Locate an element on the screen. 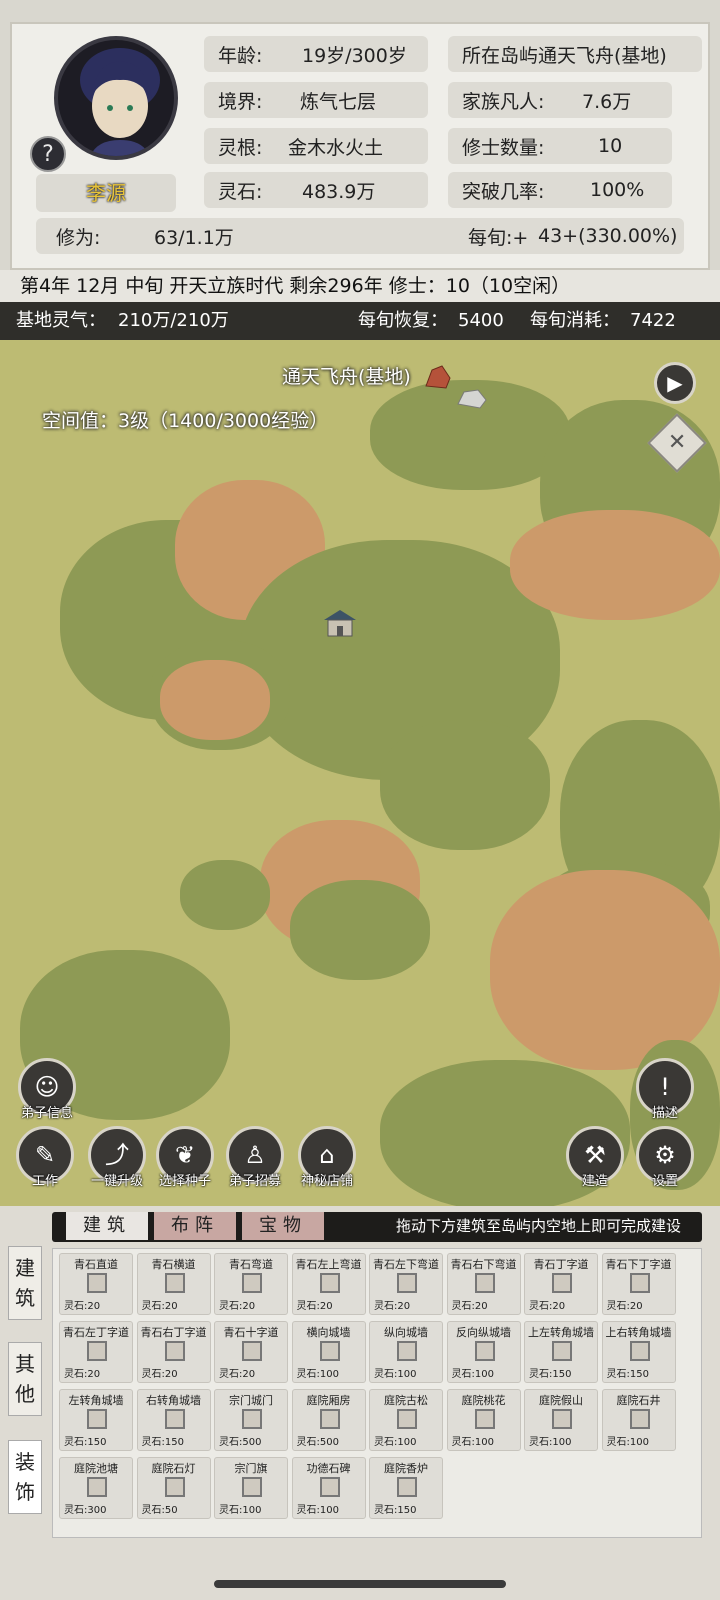  building-item-name: 庭院假山 is located at coordinates (561, 1400).